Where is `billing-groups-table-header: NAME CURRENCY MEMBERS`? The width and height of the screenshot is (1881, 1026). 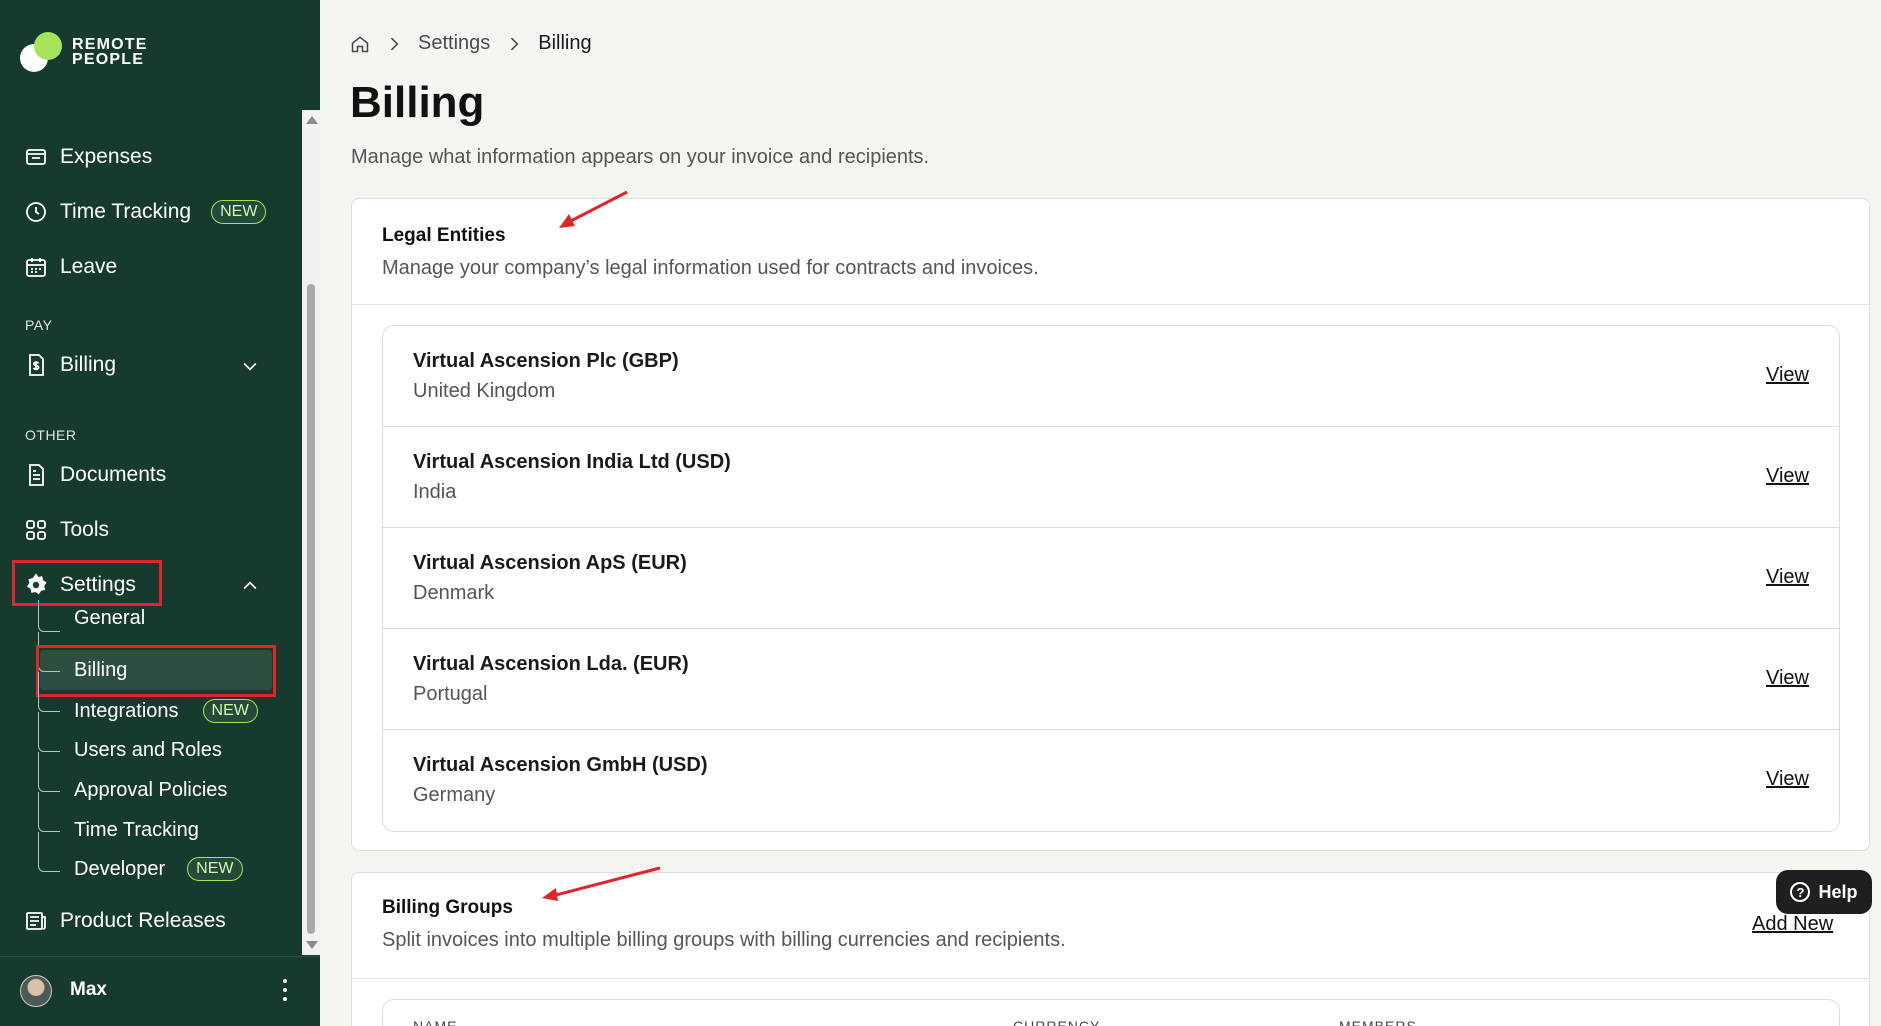 billing-groups-table-header: NAME CURRENCY MEMBERS is located at coordinates (1111, 1012).